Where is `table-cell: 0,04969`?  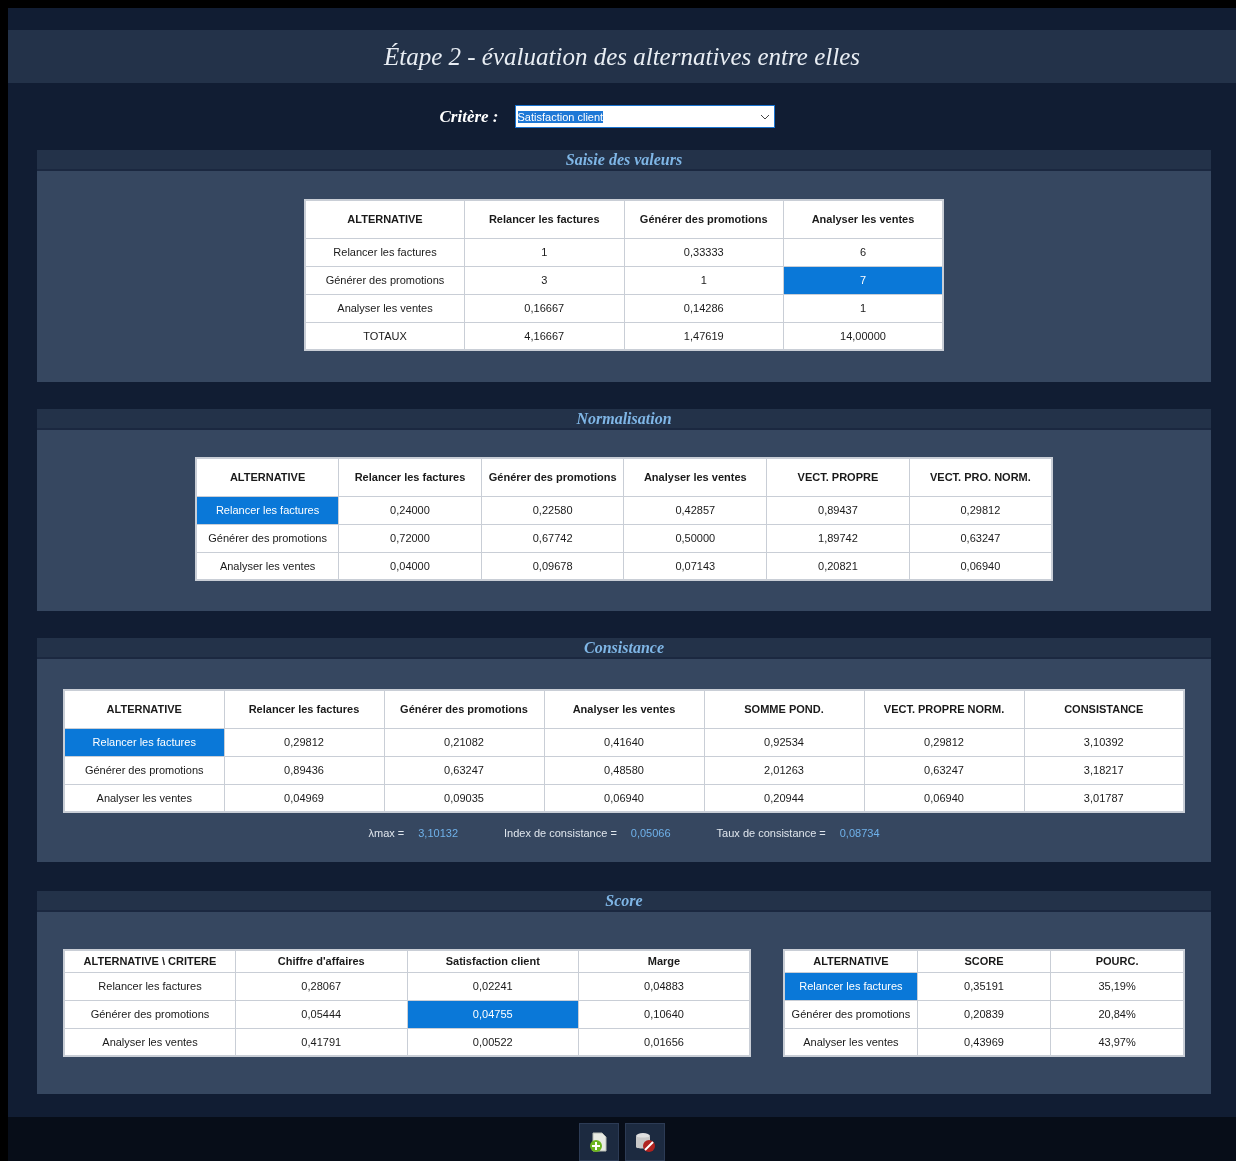
table-cell: 0,04969 is located at coordinates (304, 798).